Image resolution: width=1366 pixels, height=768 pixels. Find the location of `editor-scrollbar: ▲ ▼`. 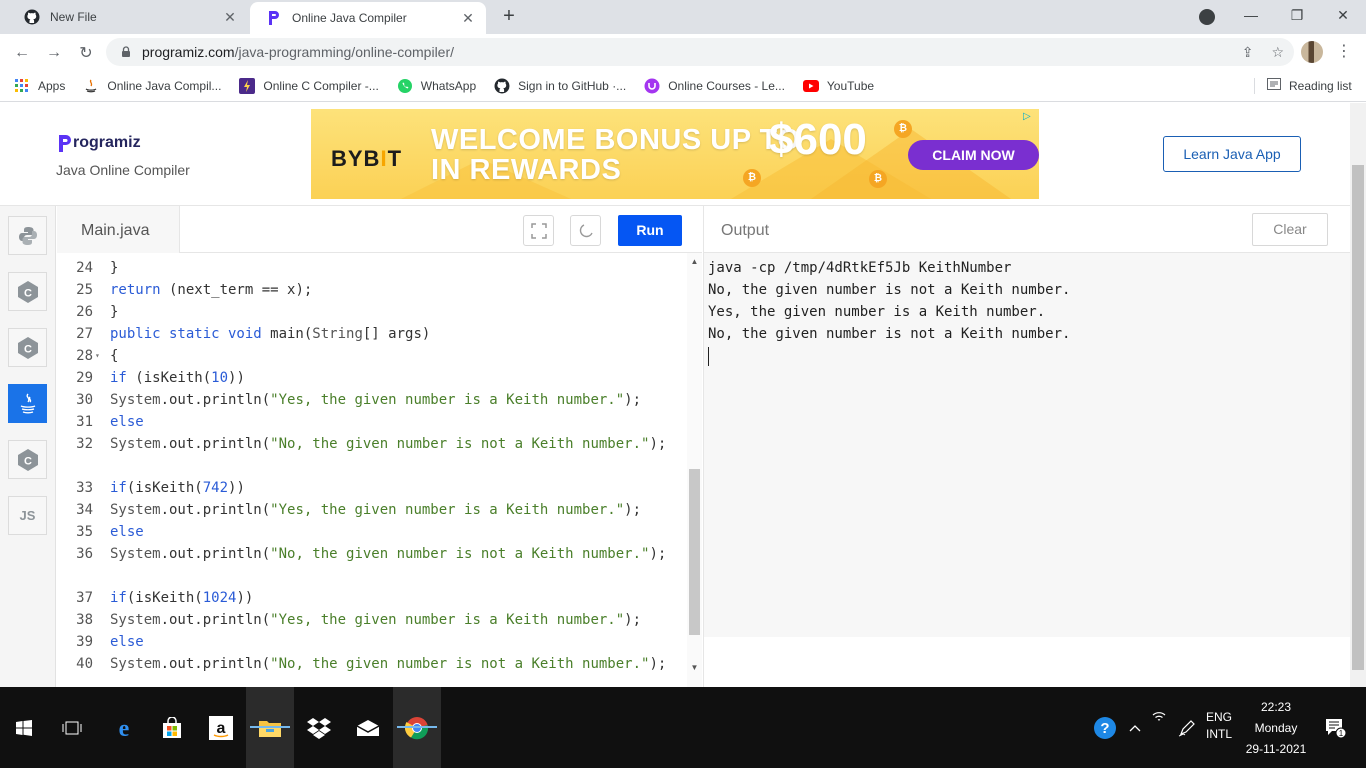

editor-scrollbar: ▲ ▼ is located at coordinates (694, 470).